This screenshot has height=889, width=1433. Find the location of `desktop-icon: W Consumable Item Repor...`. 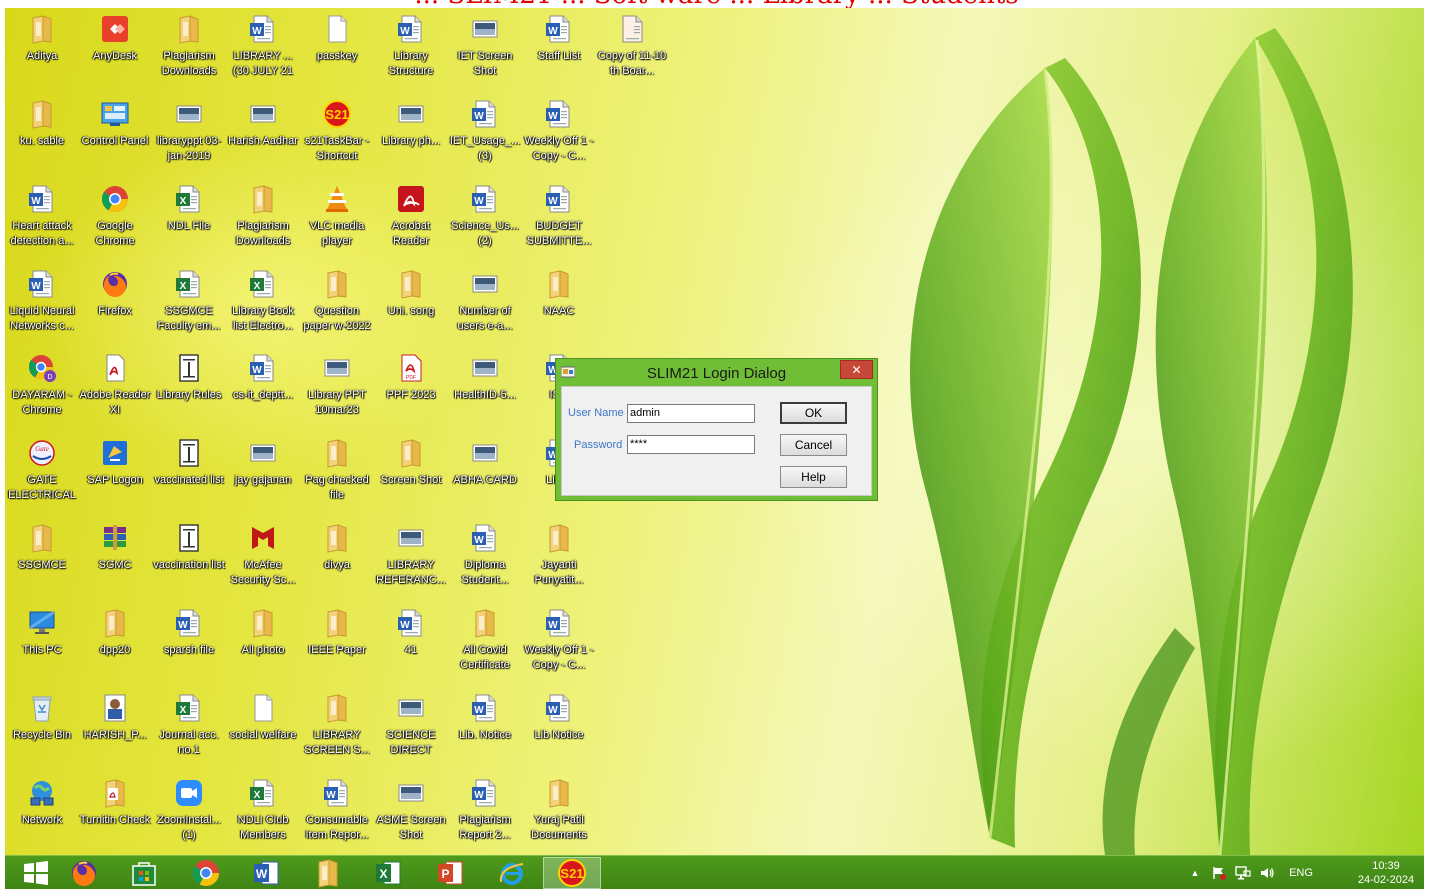

desktop-icon: W Consumable Item Repor... is located at coordinates (337, 813).